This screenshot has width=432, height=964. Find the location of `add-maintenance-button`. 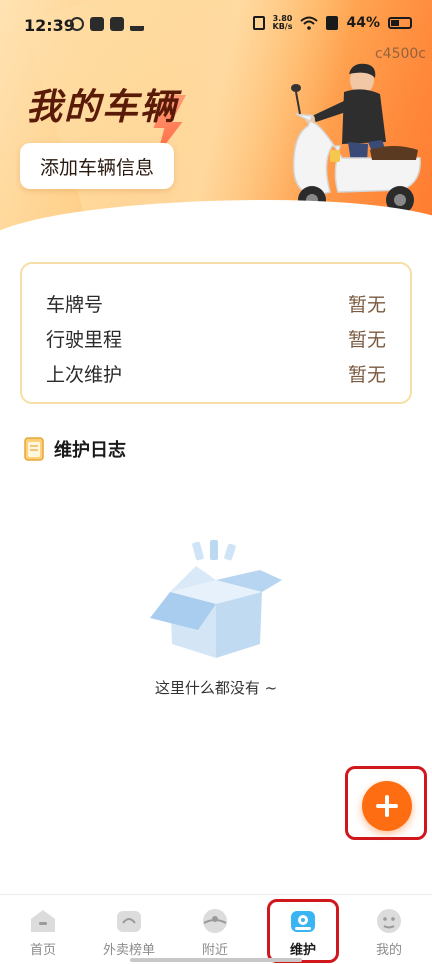

add-maintenance-button is located at coordinates (387, 806).